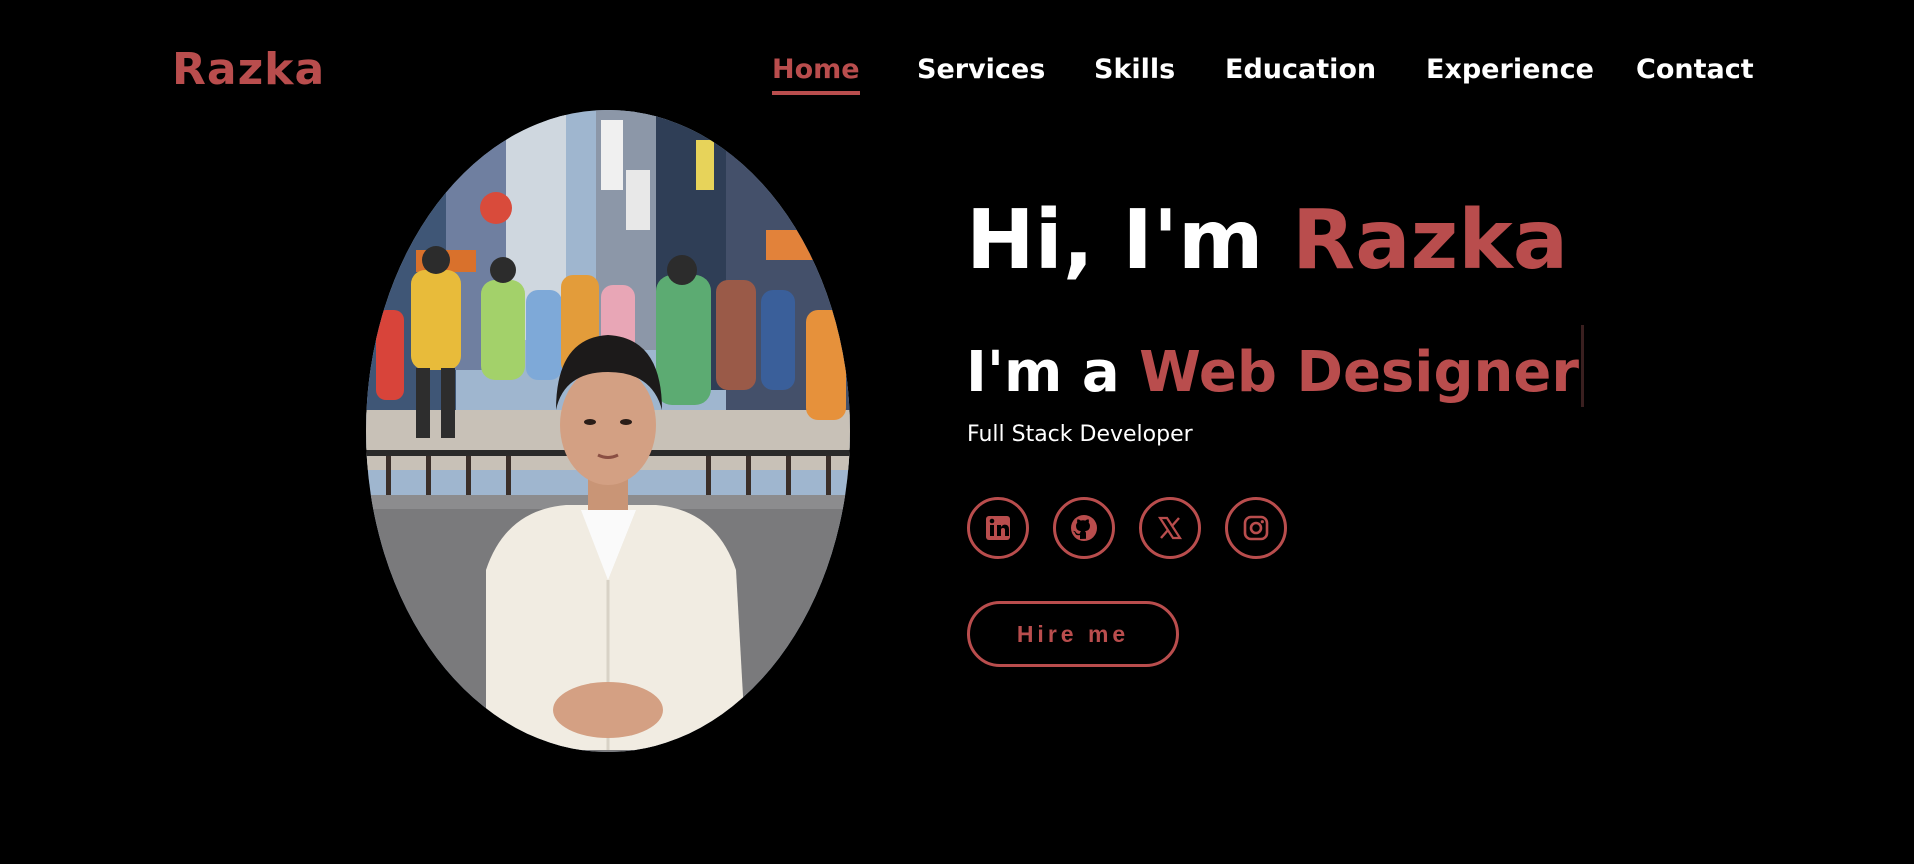  I want to click on nav-services: Services, so click(981, 69).